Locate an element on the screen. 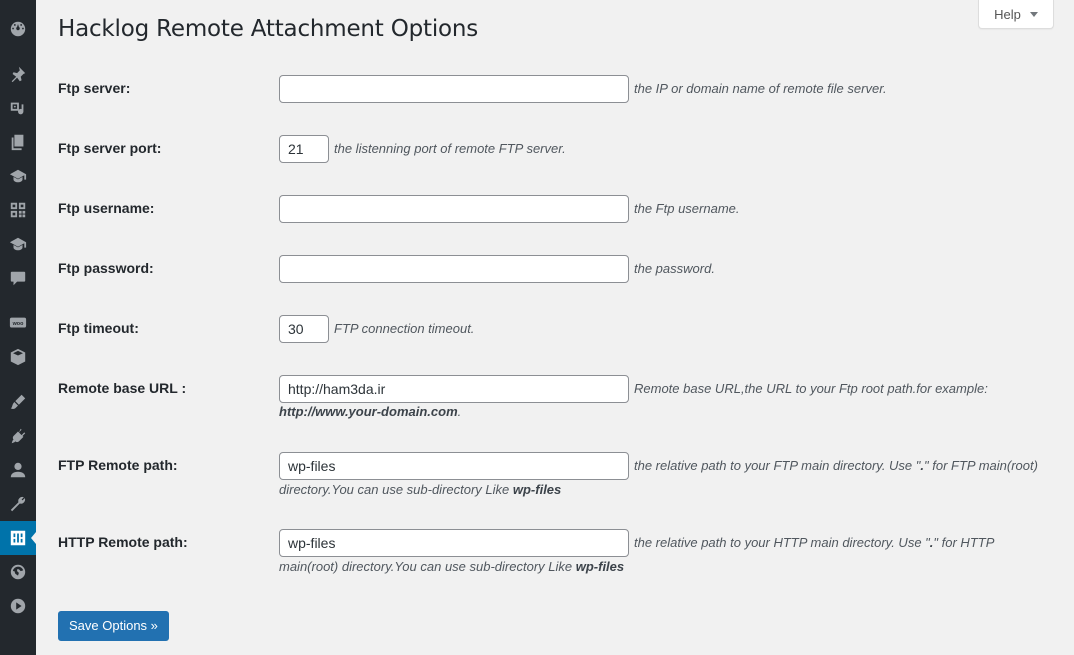  http-remote-path-desc-b: " for HTTP is located at coordinates (964, 542).